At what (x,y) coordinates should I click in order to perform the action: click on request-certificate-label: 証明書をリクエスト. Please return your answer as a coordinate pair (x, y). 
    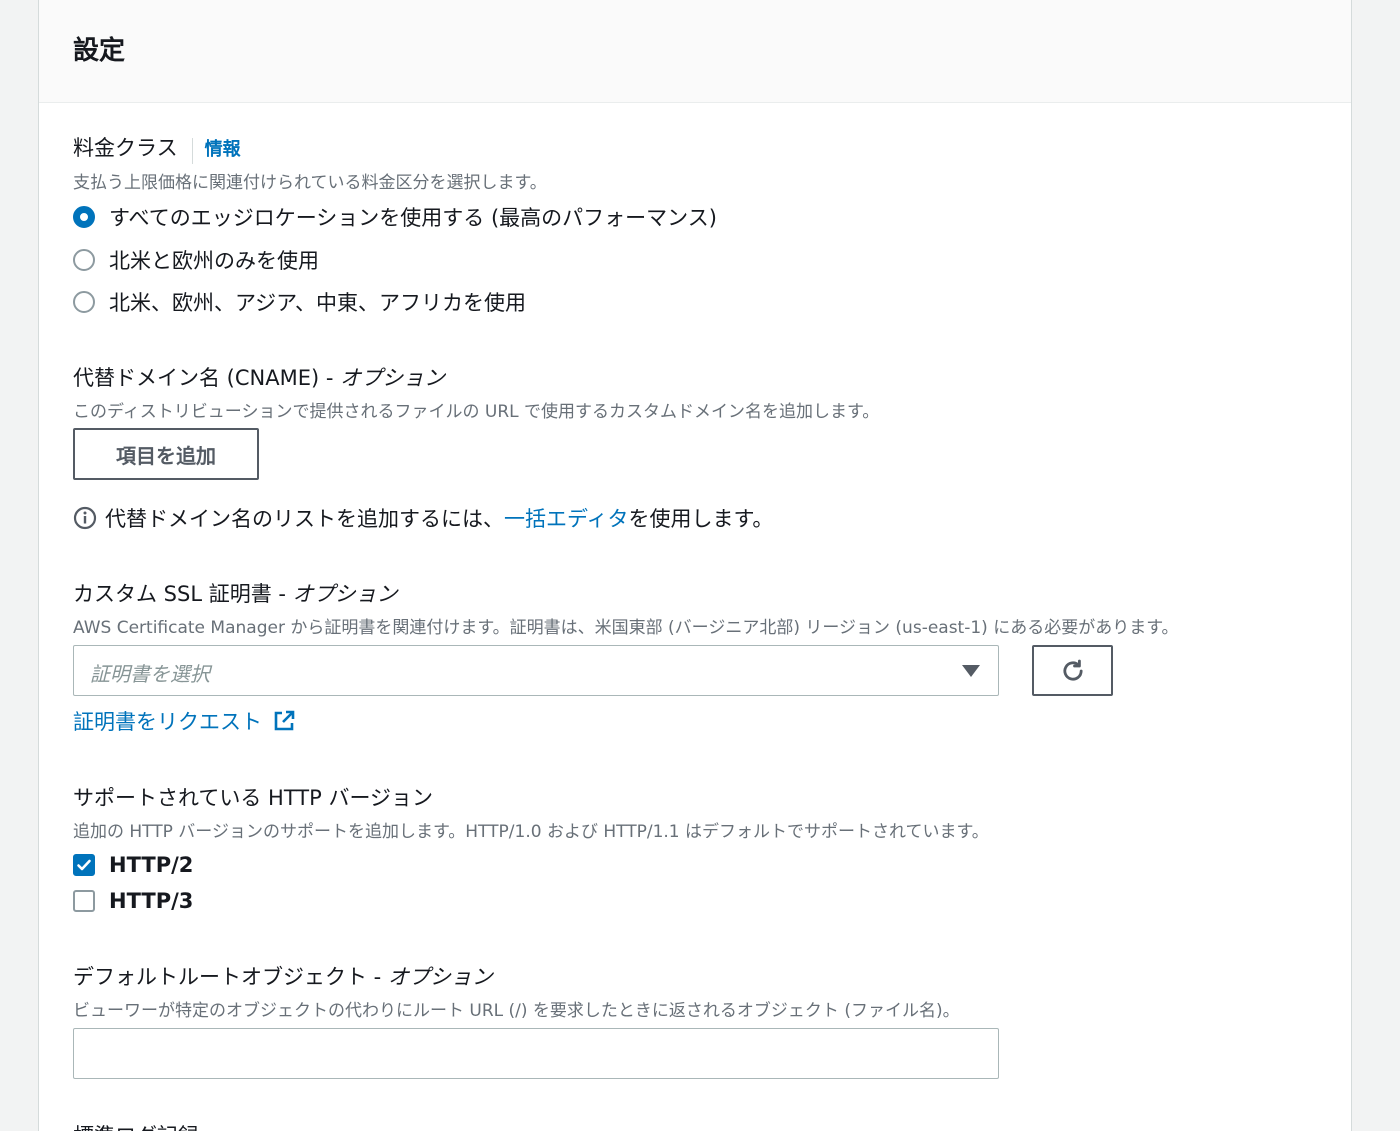
    Looking at the image, I should click on (167, 722).